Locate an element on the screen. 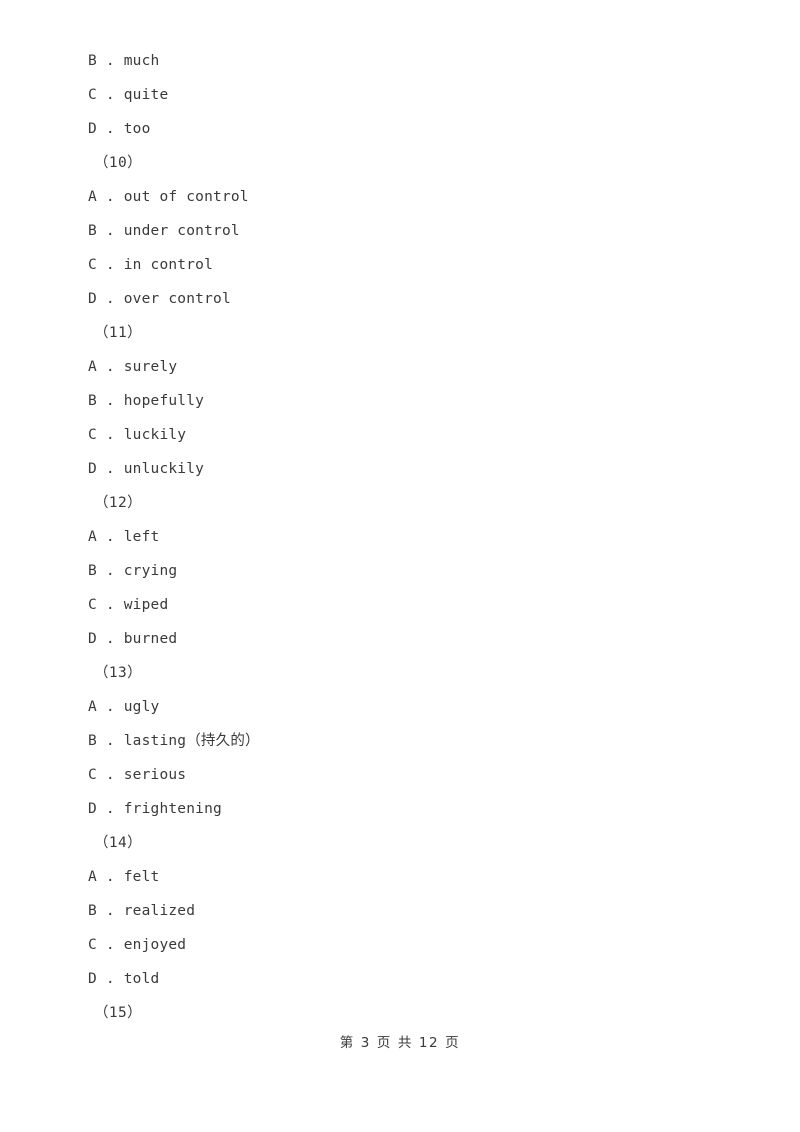  answer-option: D . told is located at coordinates (124, 979).